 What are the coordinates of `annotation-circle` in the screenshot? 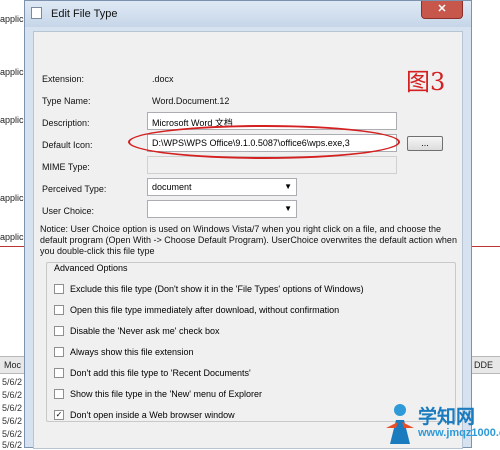 It's located at (264, 142).